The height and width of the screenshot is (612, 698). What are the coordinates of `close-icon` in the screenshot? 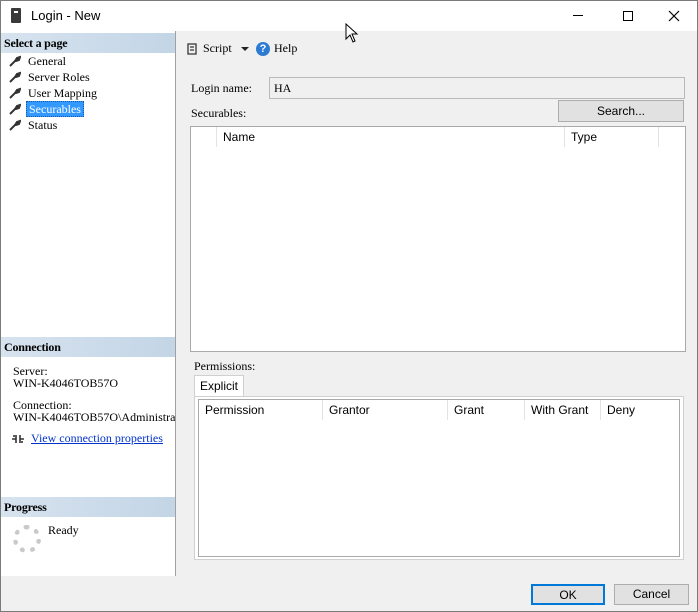 It's located at (674, 16).